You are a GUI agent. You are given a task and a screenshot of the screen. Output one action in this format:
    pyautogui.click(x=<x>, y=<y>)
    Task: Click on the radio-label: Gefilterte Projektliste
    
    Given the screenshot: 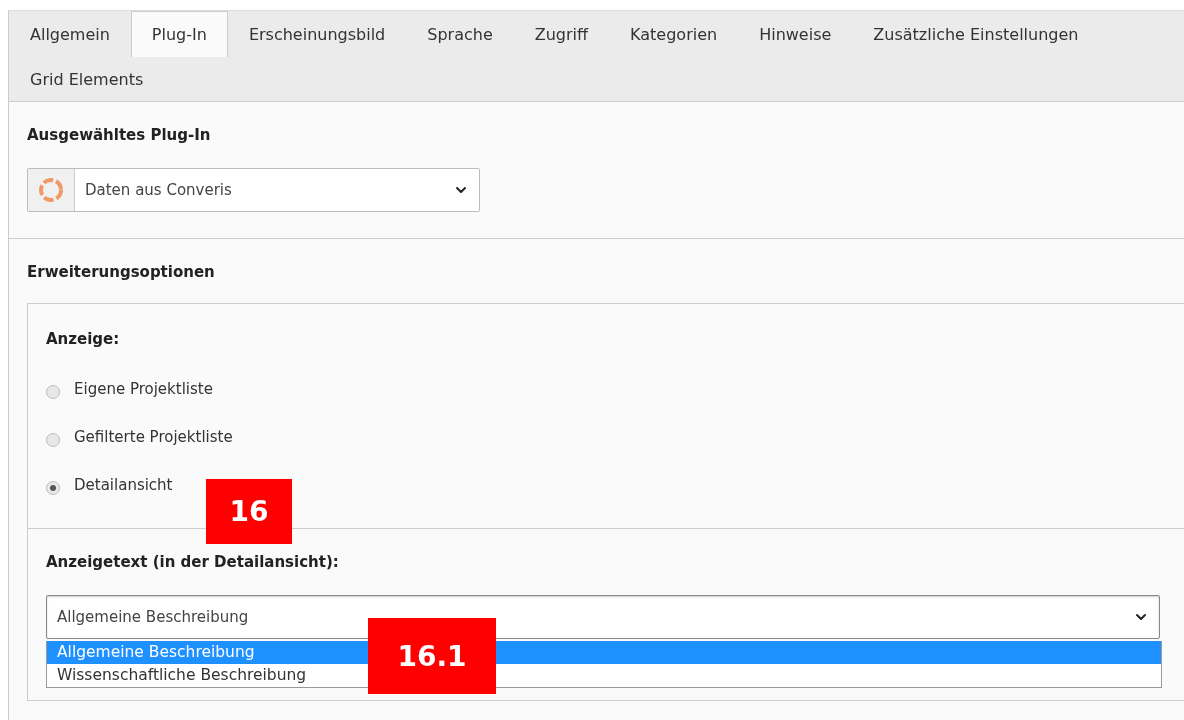 What is the action you would take?
    pyautogui.click(x=153, y=437)
    